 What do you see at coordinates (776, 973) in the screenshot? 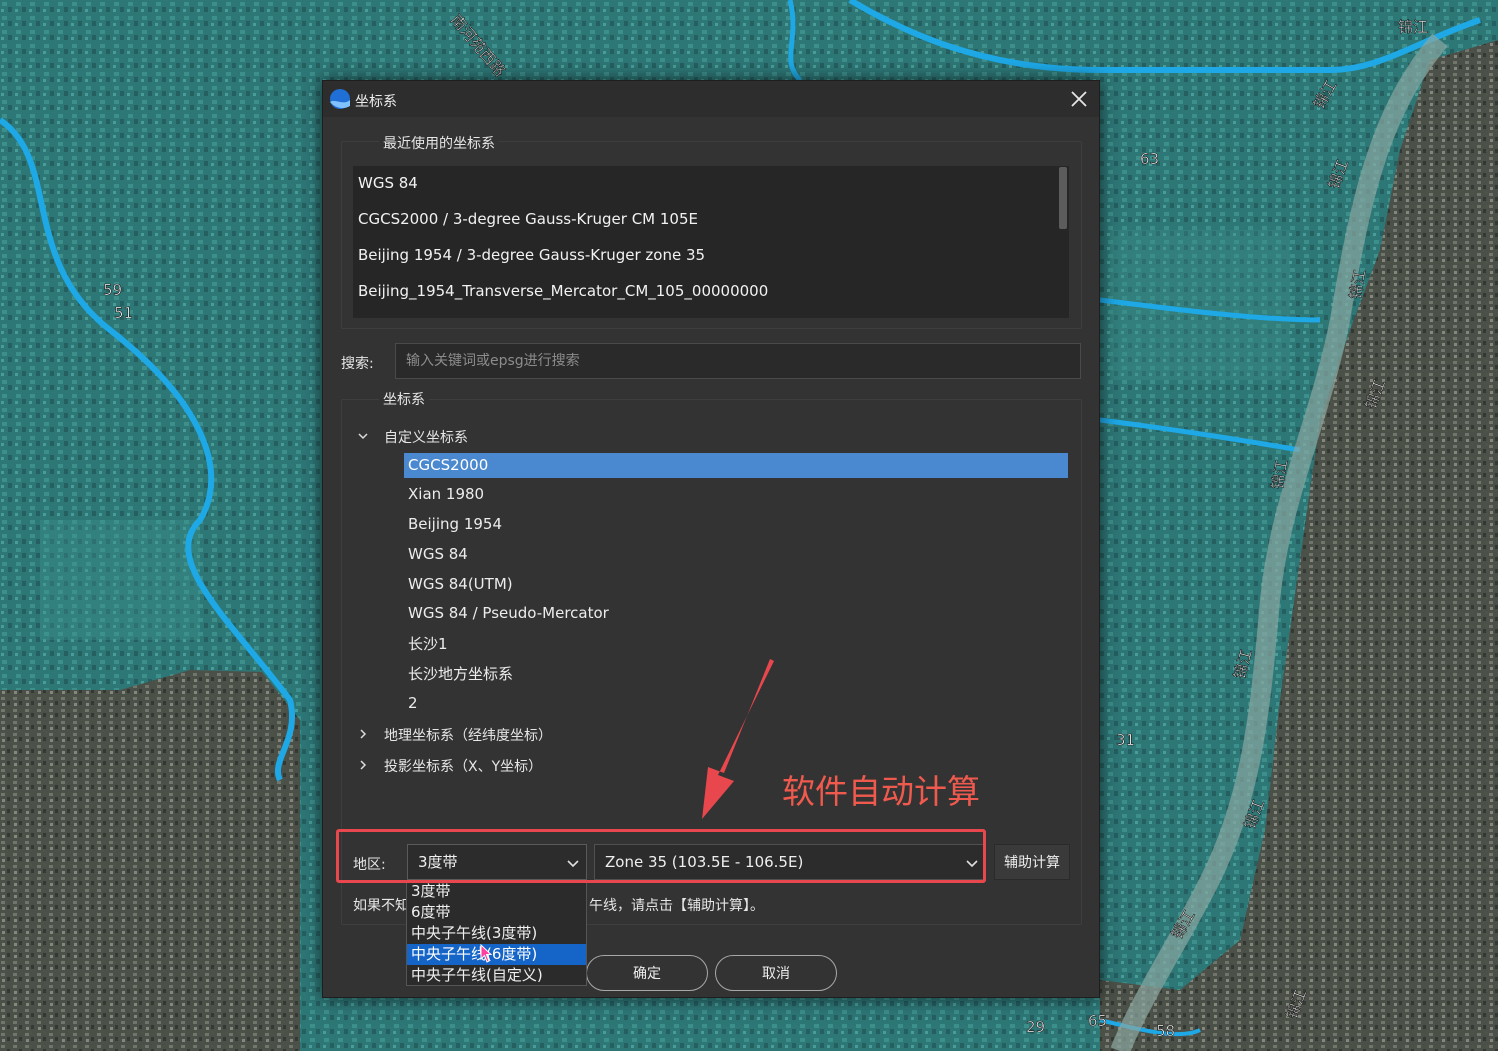
I see `cancel-button: 取消` at bounding box center [776, 973].